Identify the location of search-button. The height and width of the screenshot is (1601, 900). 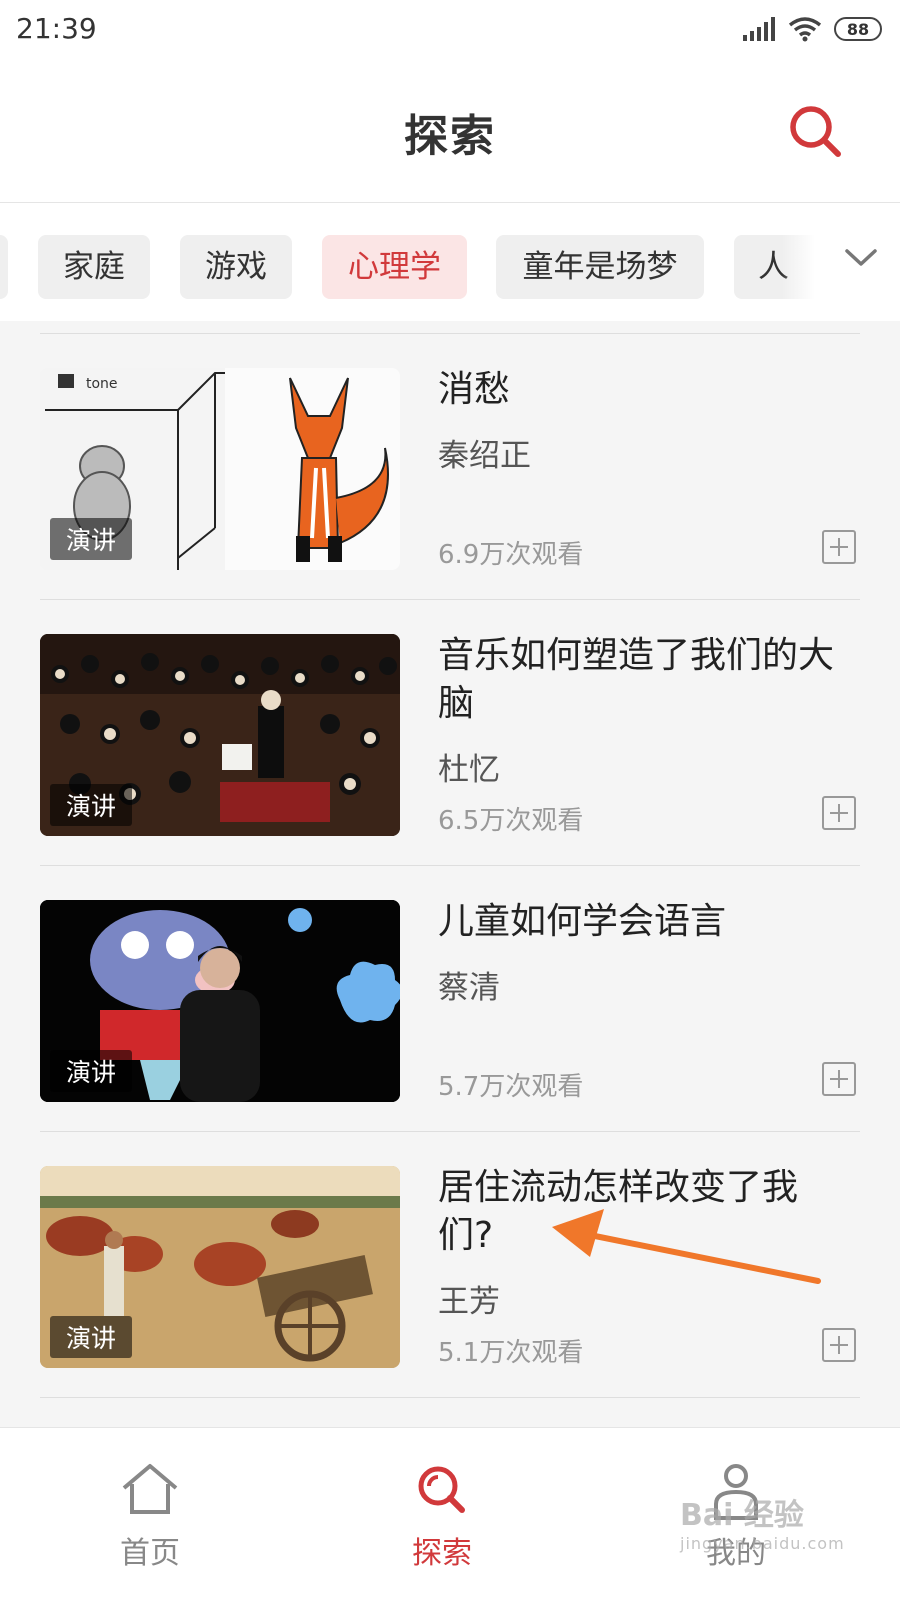
(816, 132).